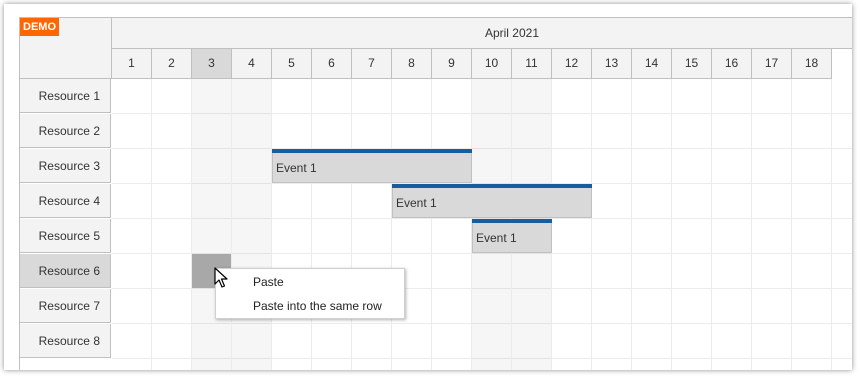  I want to click on day-header-8: 8, so click(412, 64).